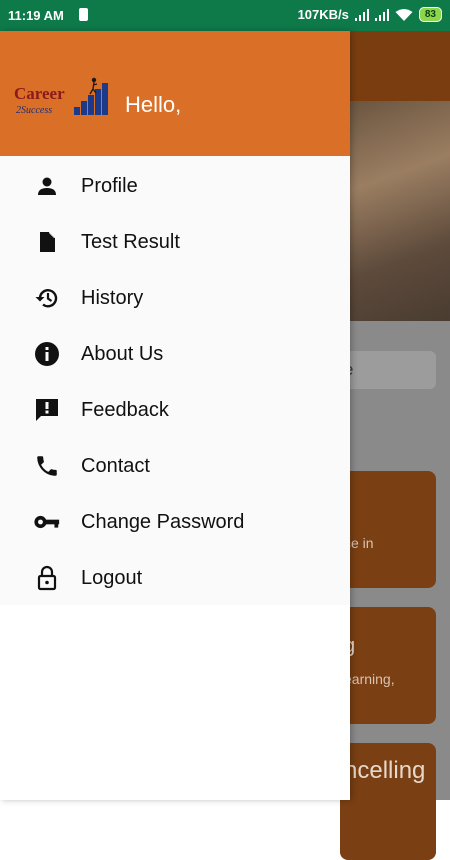 The image size is (450, 860). I want to click on background-card-title: ncelling, so click(385, 770).